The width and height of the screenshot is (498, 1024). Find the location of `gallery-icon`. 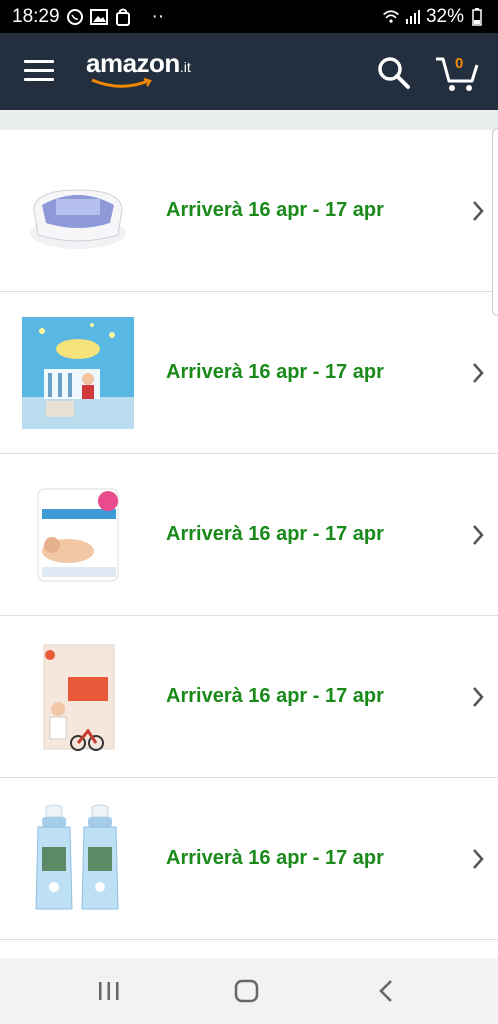

gallery-icon is located at coordinates (98, 17).